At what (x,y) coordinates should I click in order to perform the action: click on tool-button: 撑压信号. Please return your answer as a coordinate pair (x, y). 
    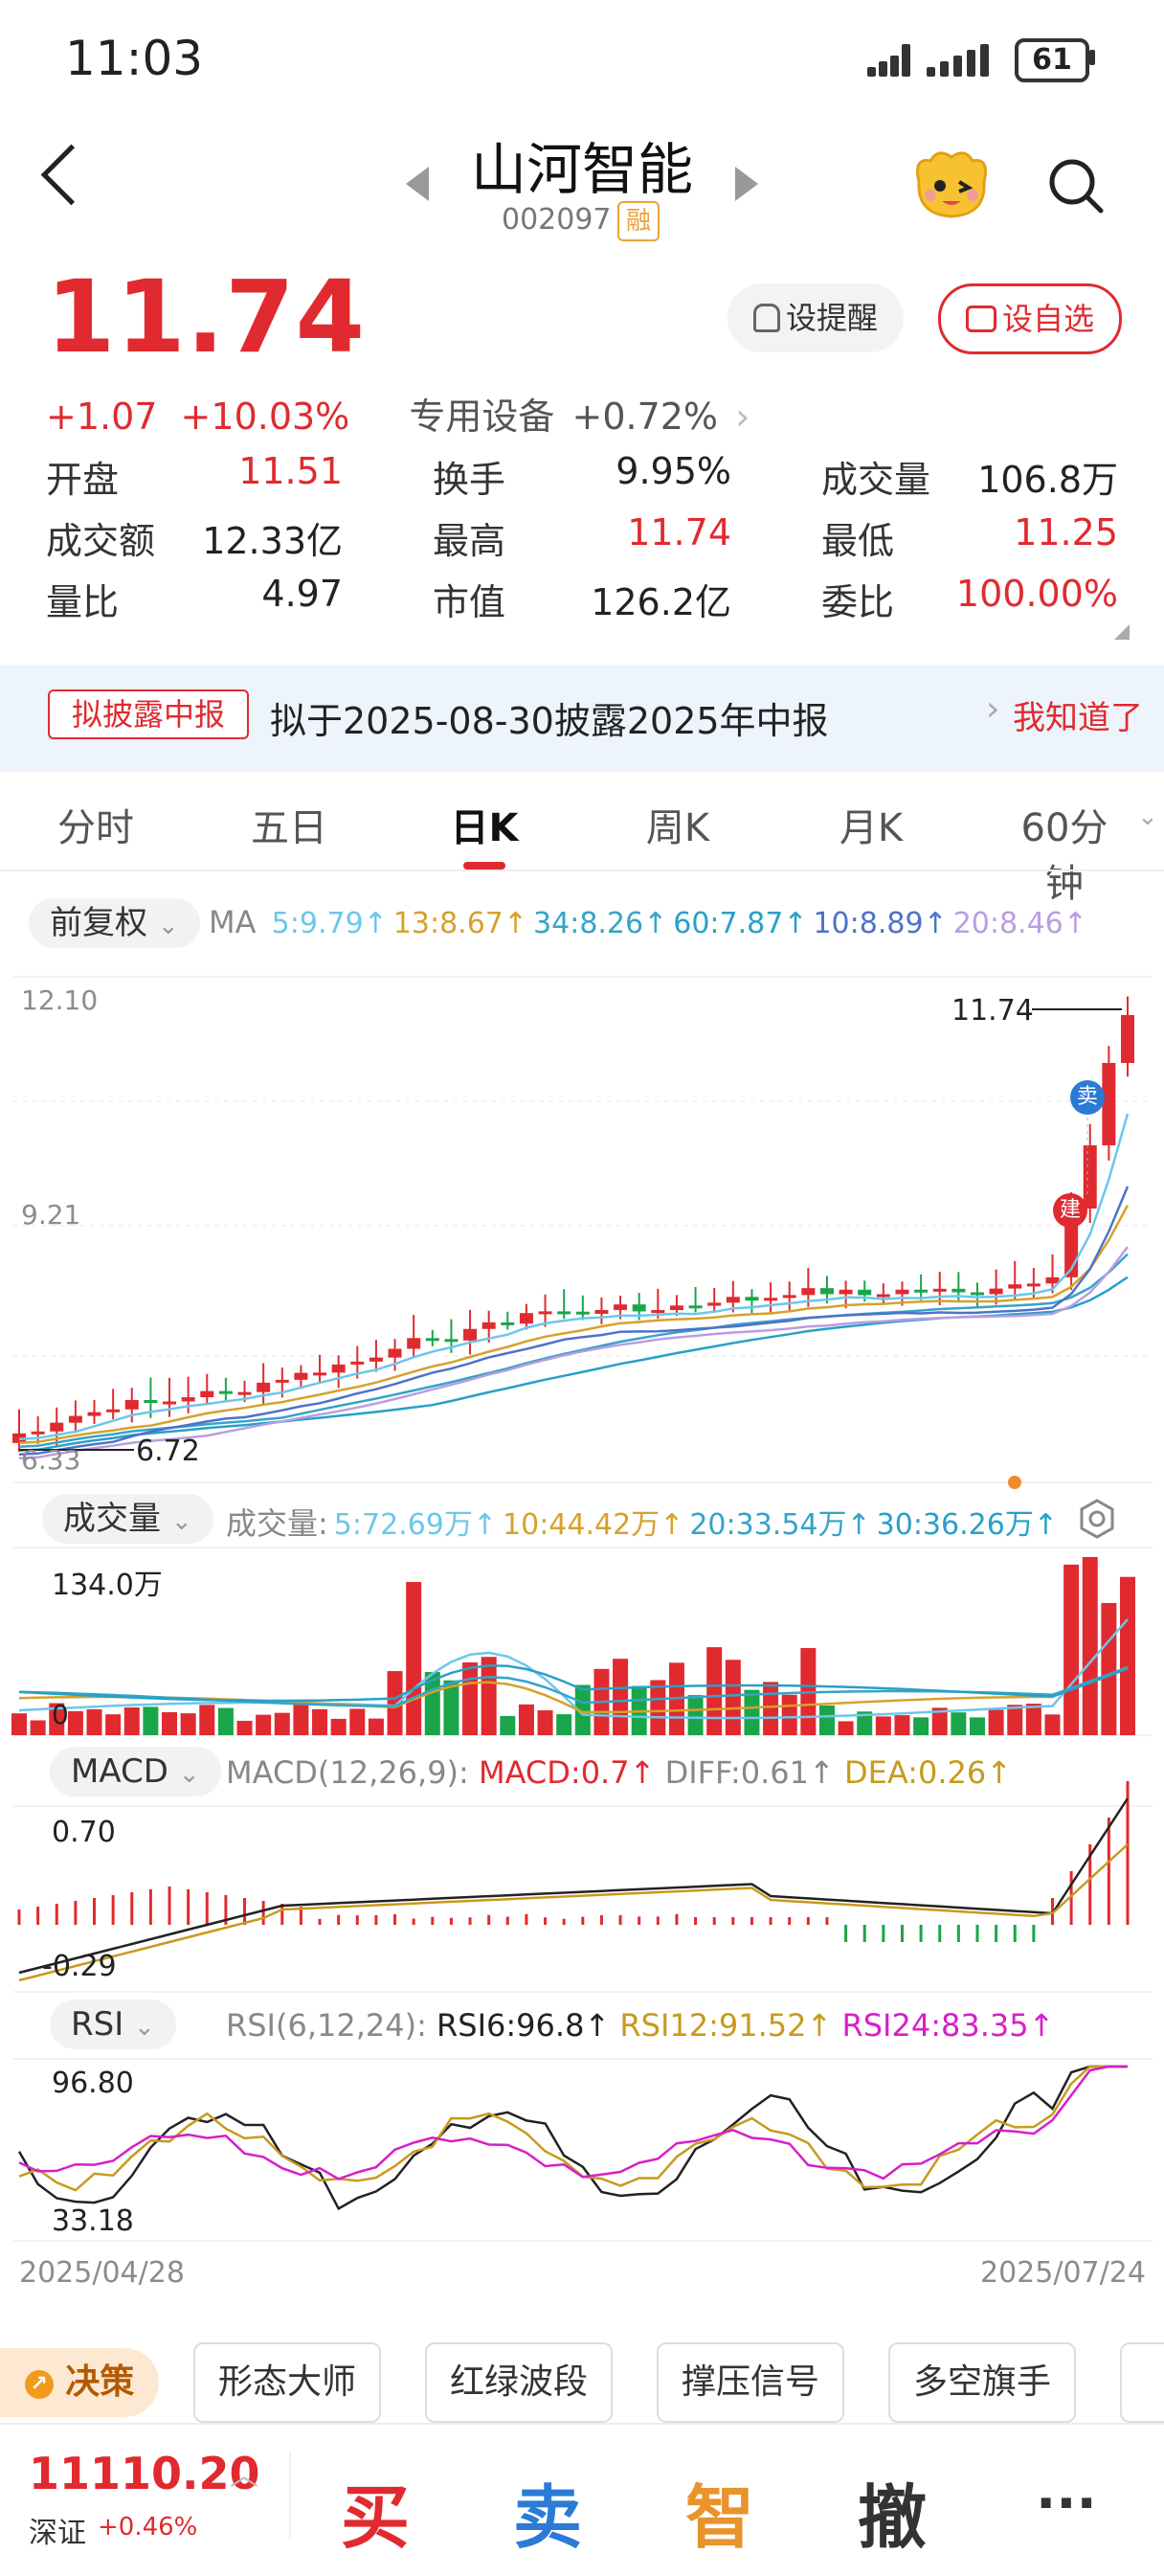
    Looking at the image, I should click on (751, 2382).